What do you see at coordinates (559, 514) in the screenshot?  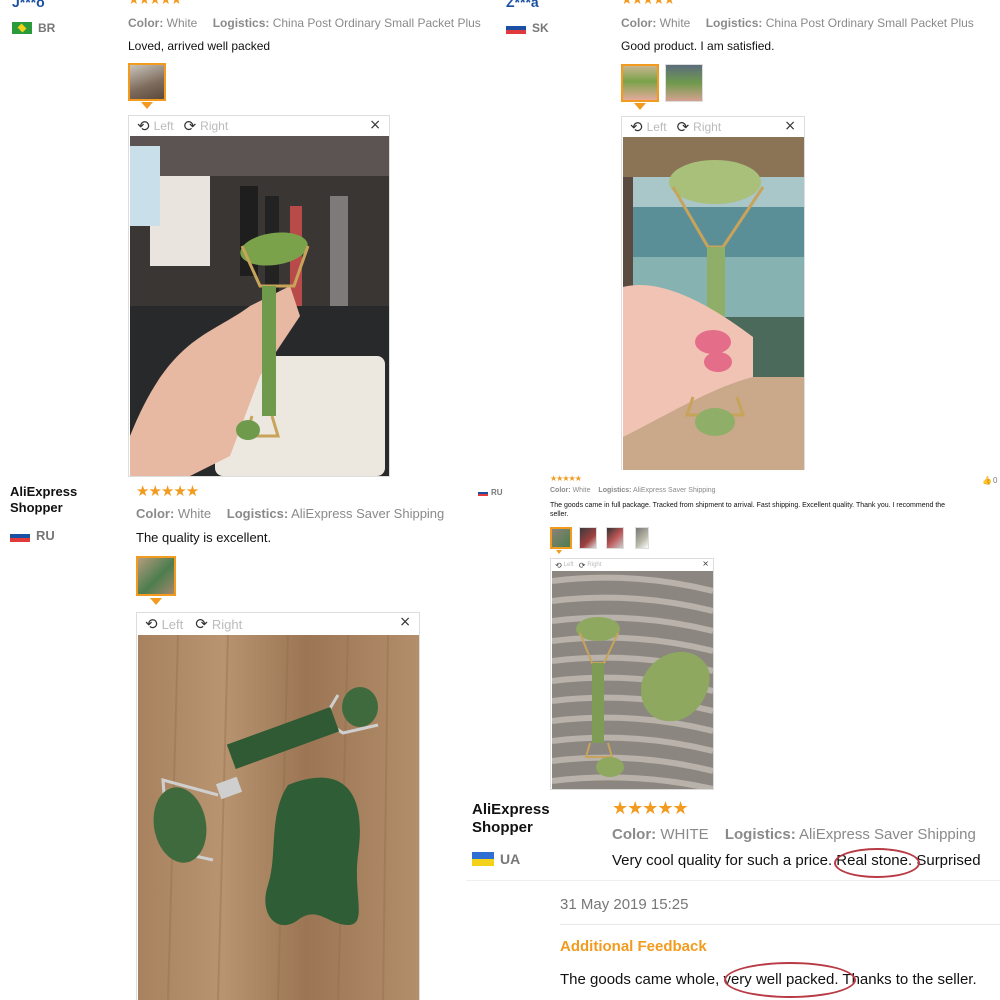 I see `review-text-line2: seller.` at bounding box center [559, 514].